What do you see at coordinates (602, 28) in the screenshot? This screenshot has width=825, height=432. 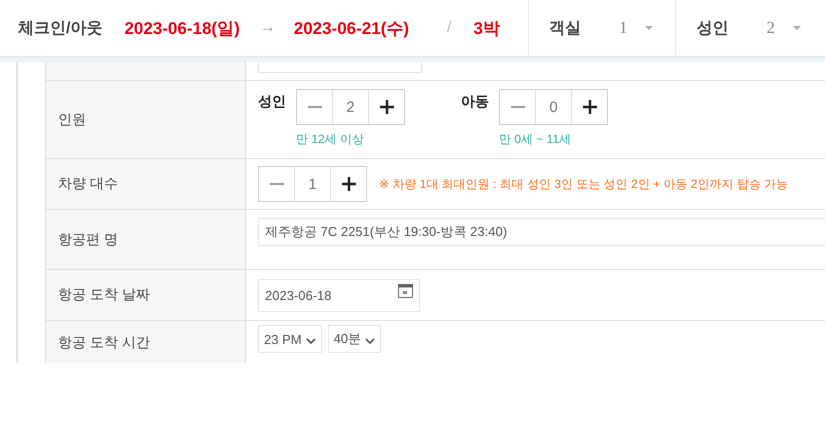 I see `guest-dropdown: 객실 1` at bounding box center [602, 28].